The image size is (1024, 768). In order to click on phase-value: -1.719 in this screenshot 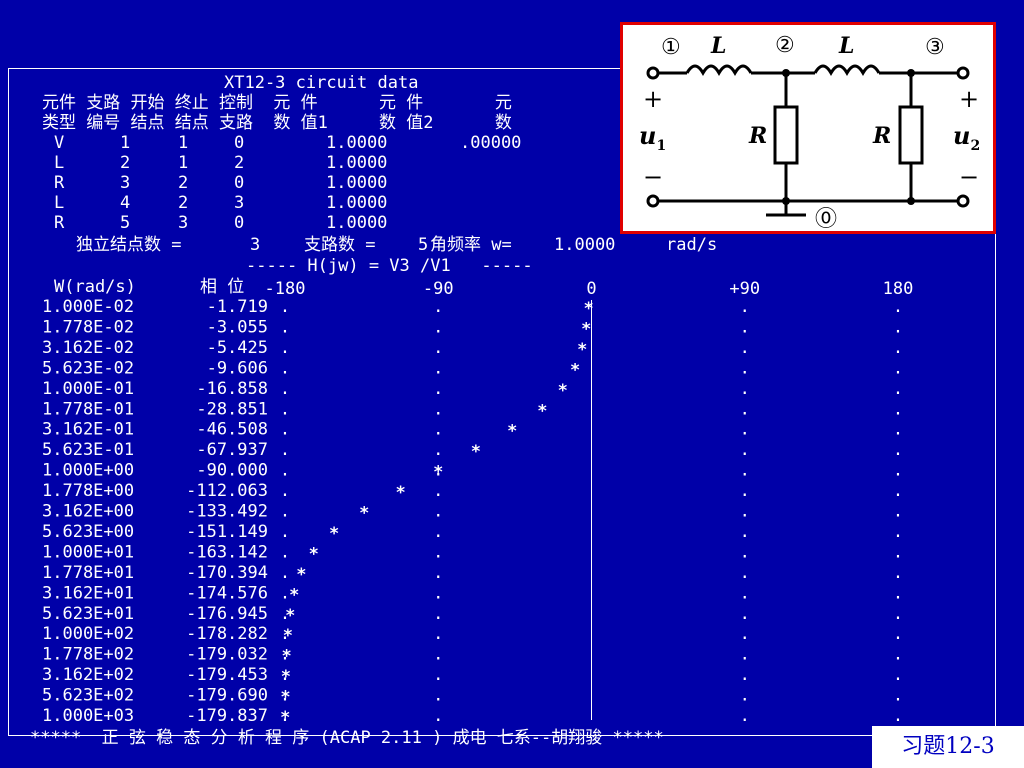, I will do `click(237, 307)`.